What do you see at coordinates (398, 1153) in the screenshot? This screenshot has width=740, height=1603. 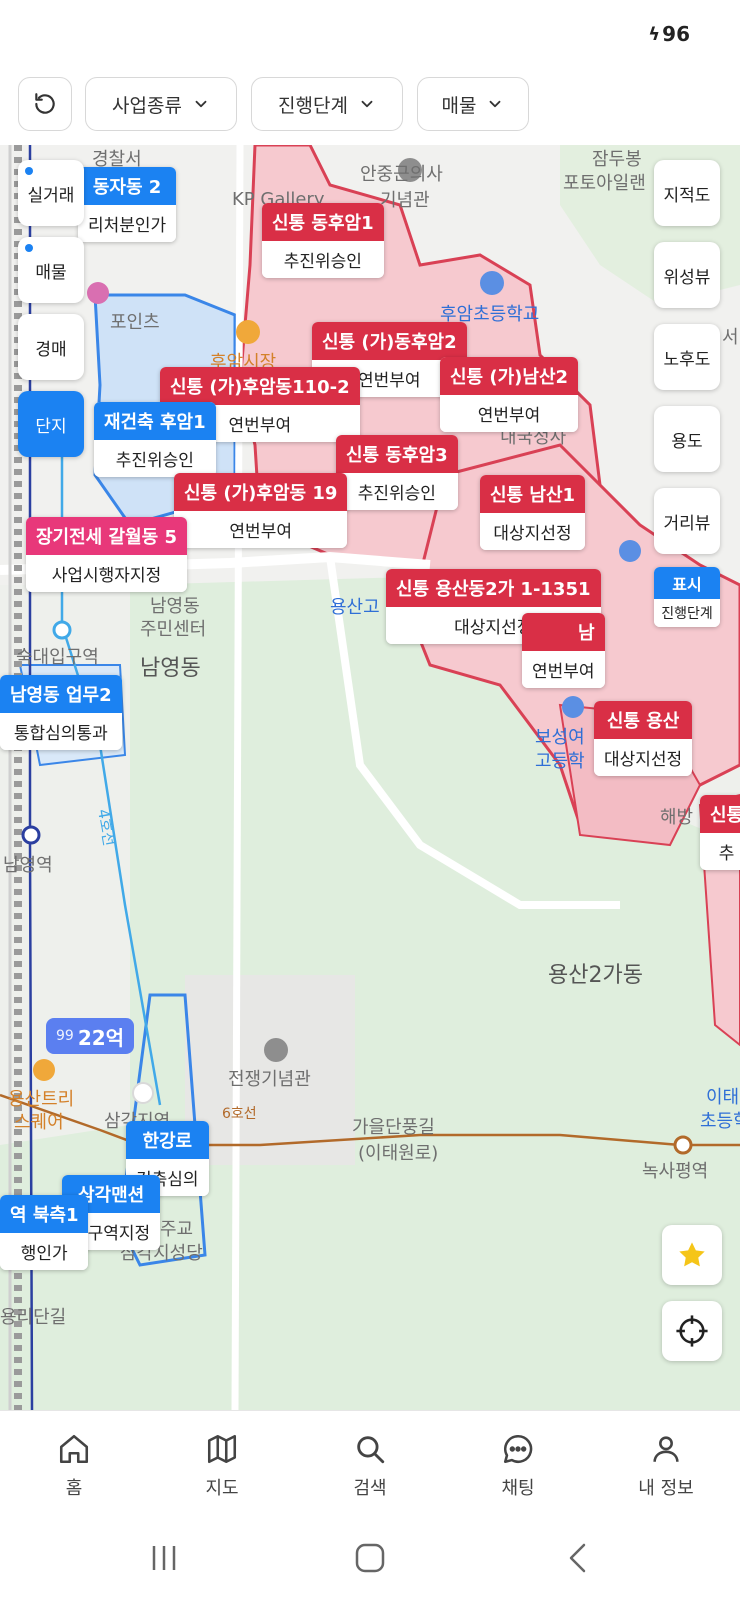 I see `place-autumn-road-2: (이태원로)` at bounding box center [398, 1153].